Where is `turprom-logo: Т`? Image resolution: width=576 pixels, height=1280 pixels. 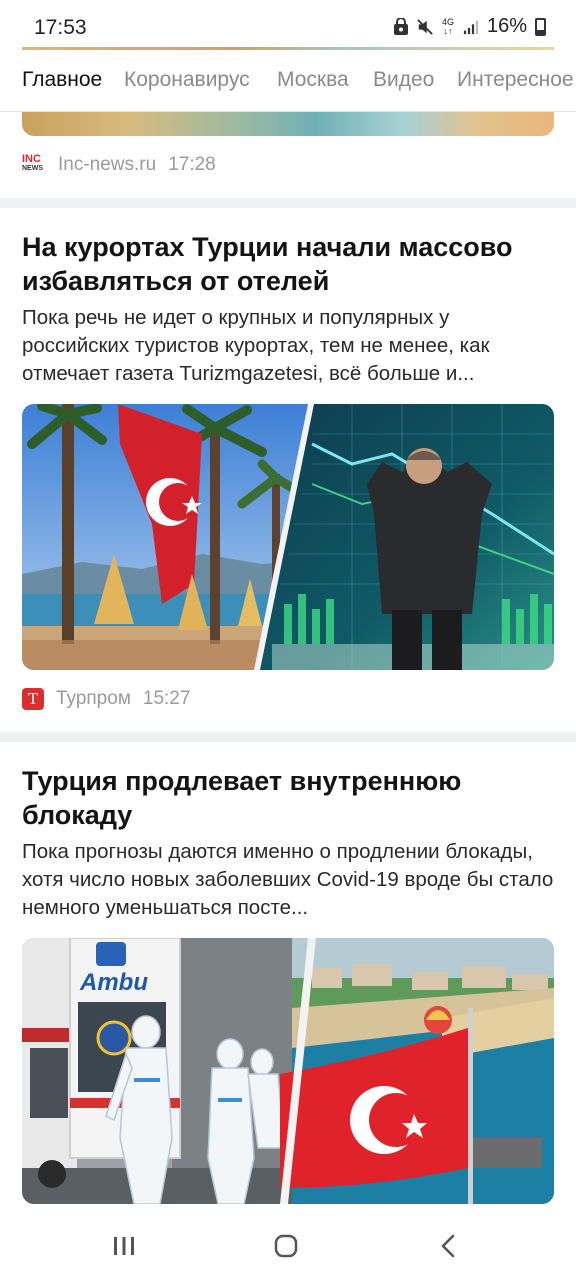 turprom-logo: Т is located at coordinates (33, 699).